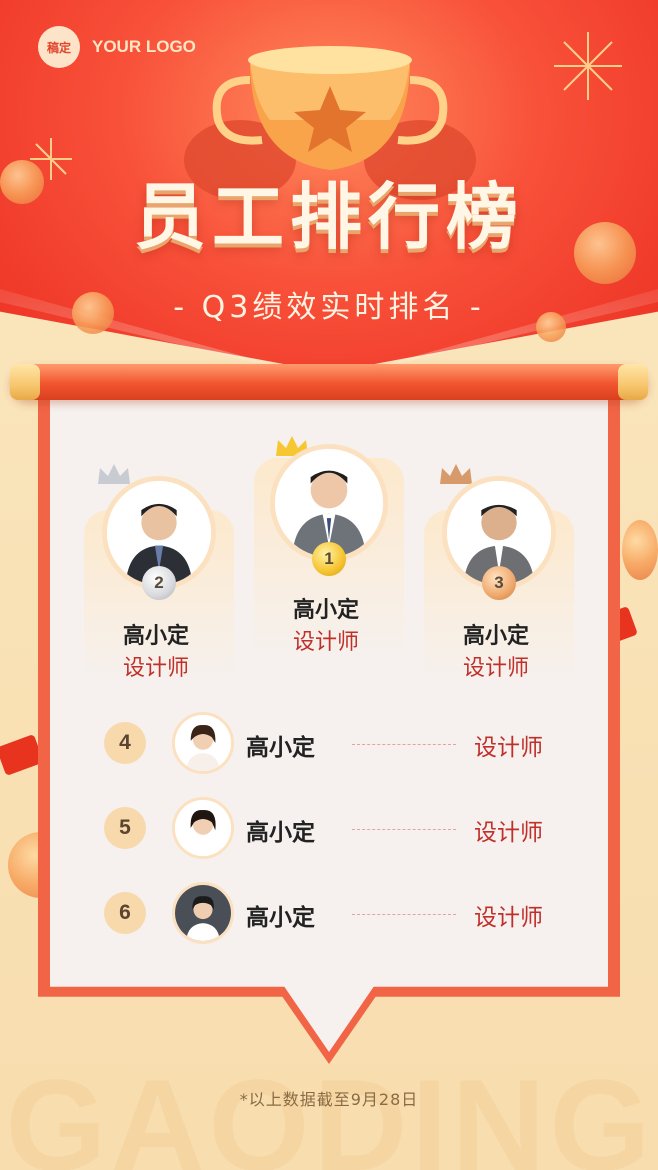 The width and height of the screenshot is (658, 1170). I want to click on scroll-rod-cap-right, so click(633, 382).